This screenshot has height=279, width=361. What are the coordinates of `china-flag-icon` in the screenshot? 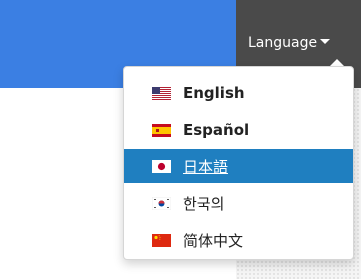 It's located at (161, 240).